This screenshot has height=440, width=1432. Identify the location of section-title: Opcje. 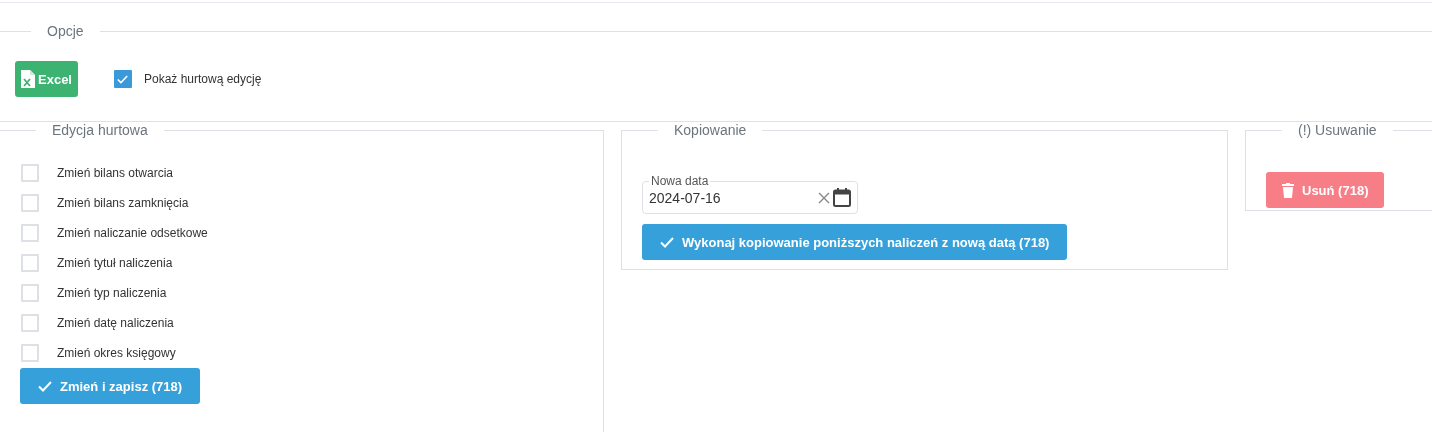
(65, 31).